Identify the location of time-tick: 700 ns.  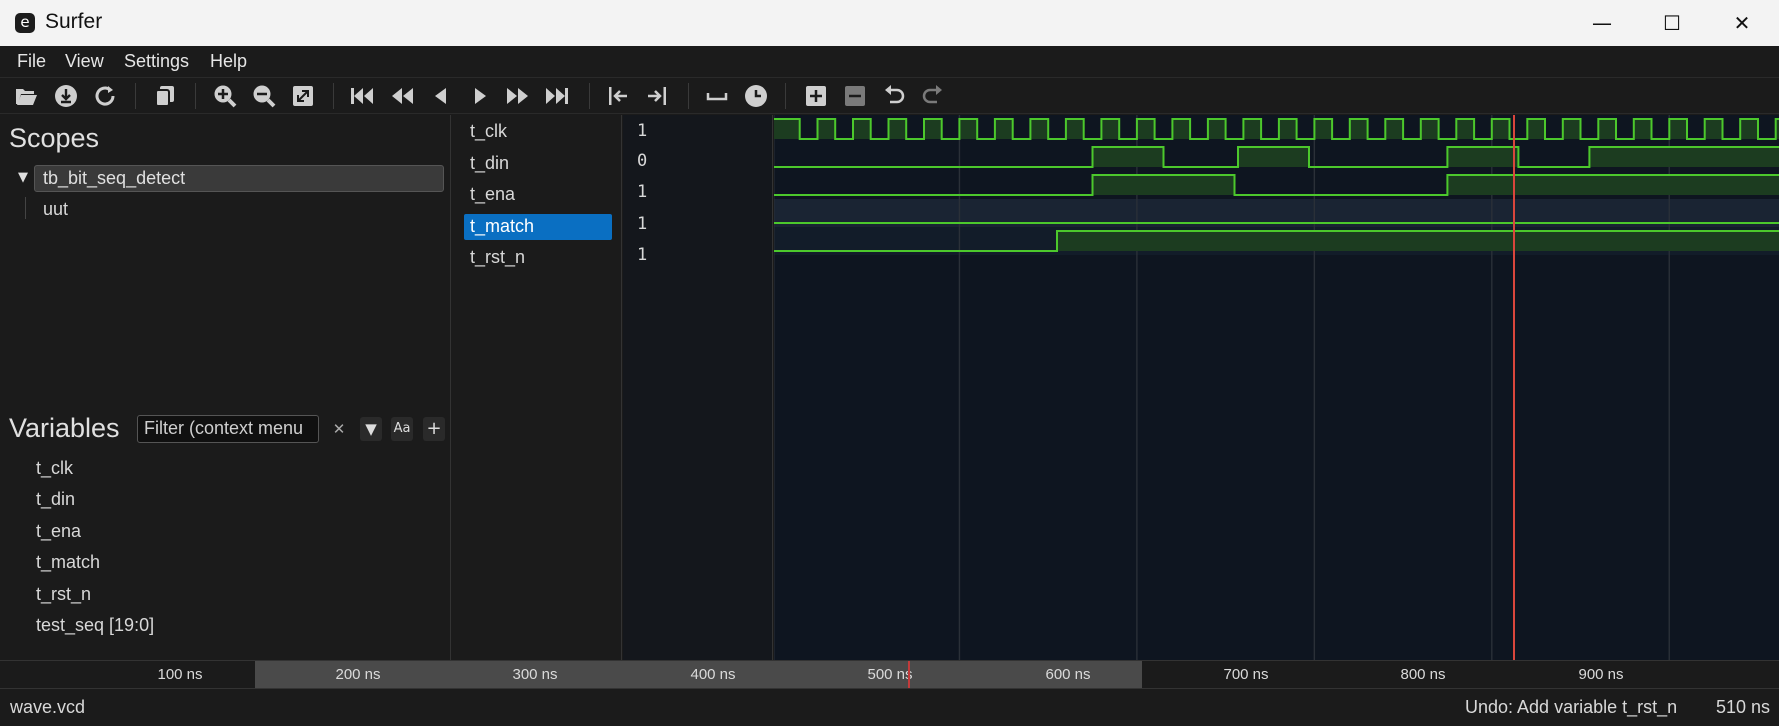
(1246, 674).